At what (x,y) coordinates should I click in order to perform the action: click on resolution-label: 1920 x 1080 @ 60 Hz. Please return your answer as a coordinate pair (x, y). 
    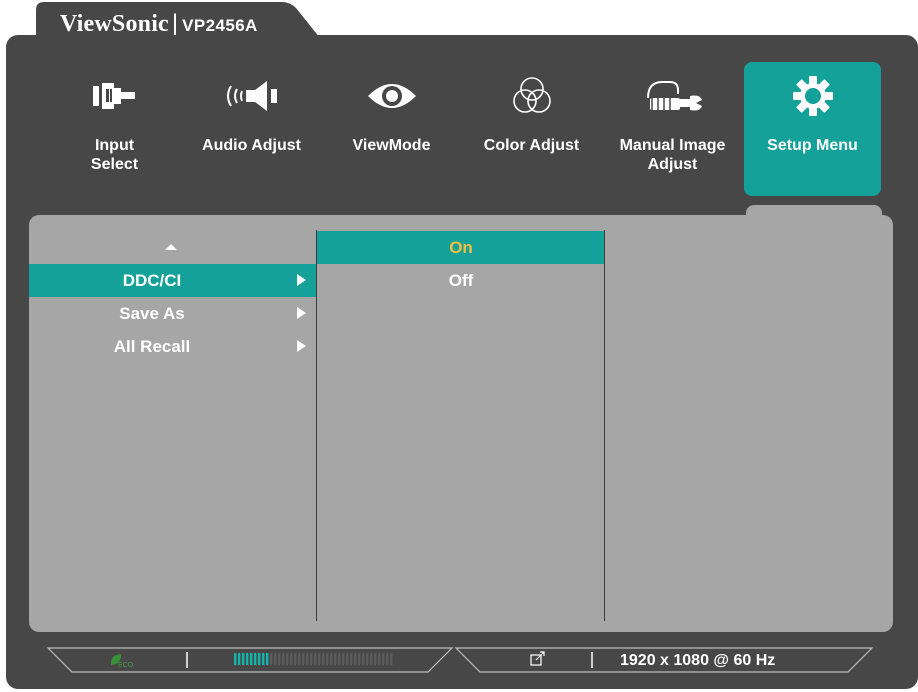
    Looking at the image, I should click on (698, 660).